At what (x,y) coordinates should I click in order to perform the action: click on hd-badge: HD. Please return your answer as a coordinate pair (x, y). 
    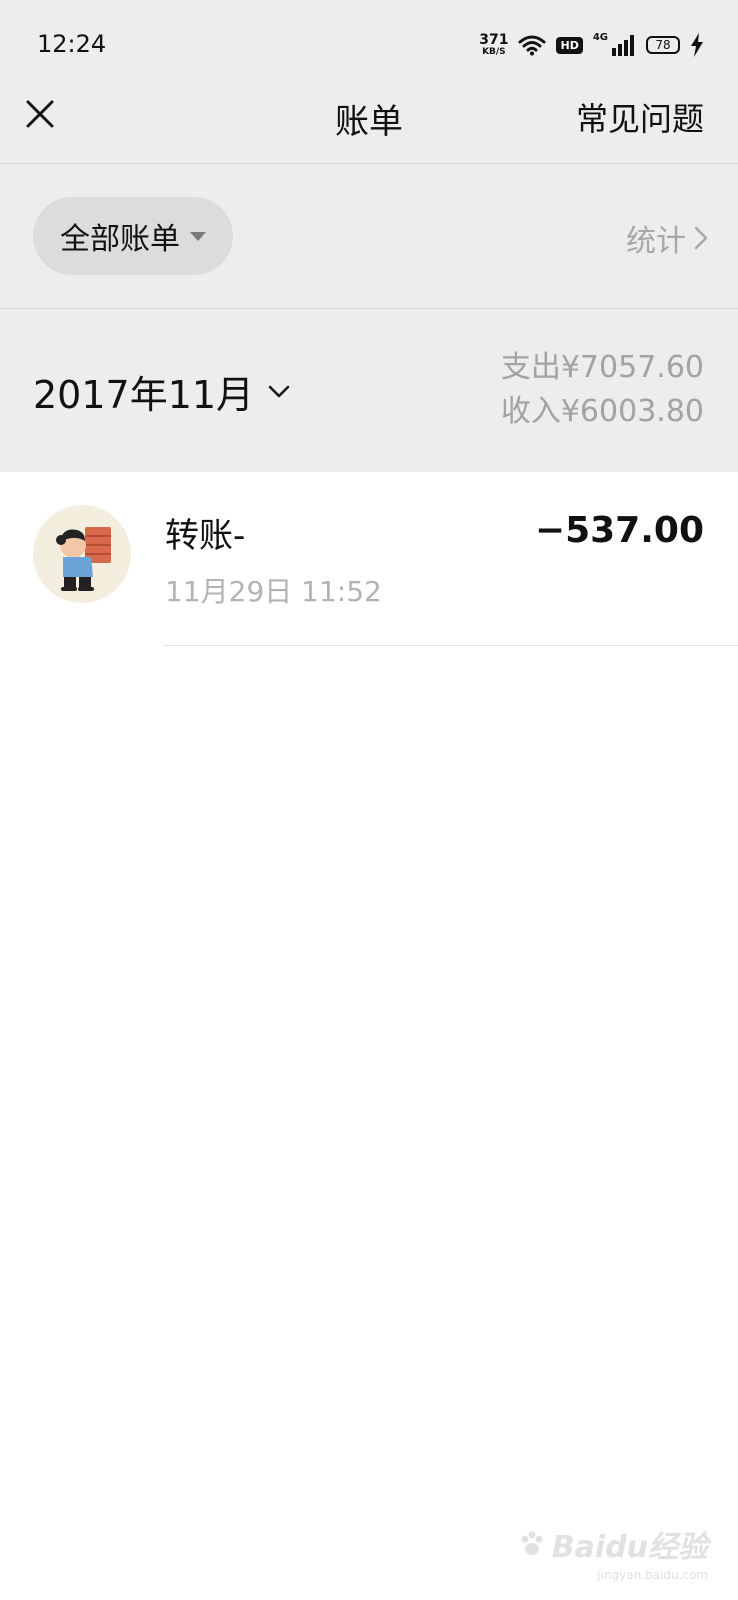
    Looking at the image, I should click on (569, 45).